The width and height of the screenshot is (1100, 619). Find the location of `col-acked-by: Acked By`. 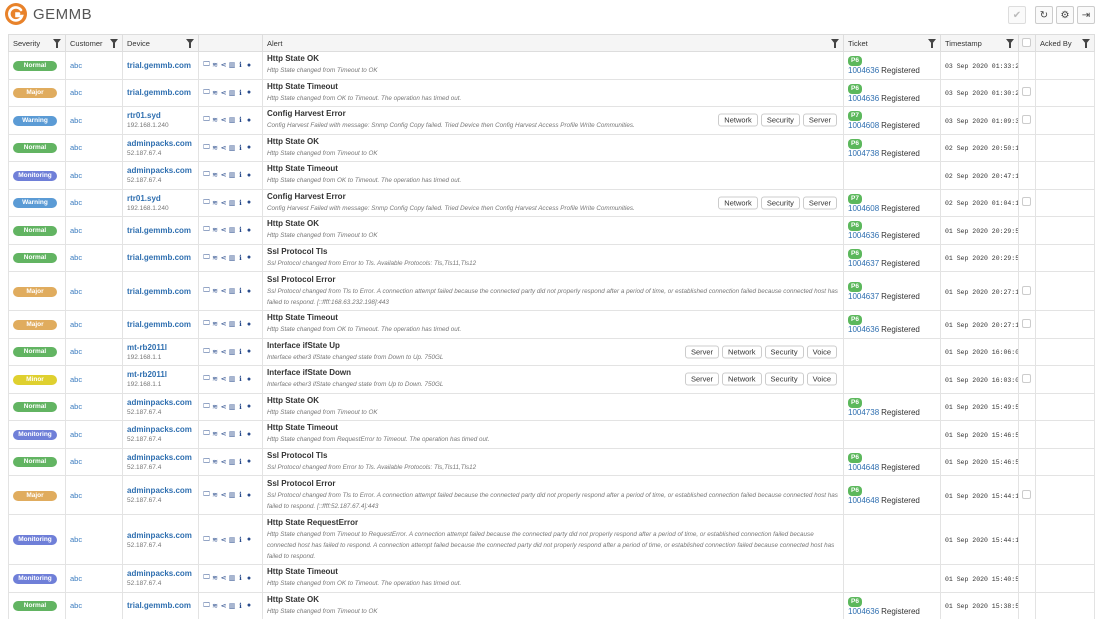

col-acked-by: Acked By is located at coordinates (1065, 43).